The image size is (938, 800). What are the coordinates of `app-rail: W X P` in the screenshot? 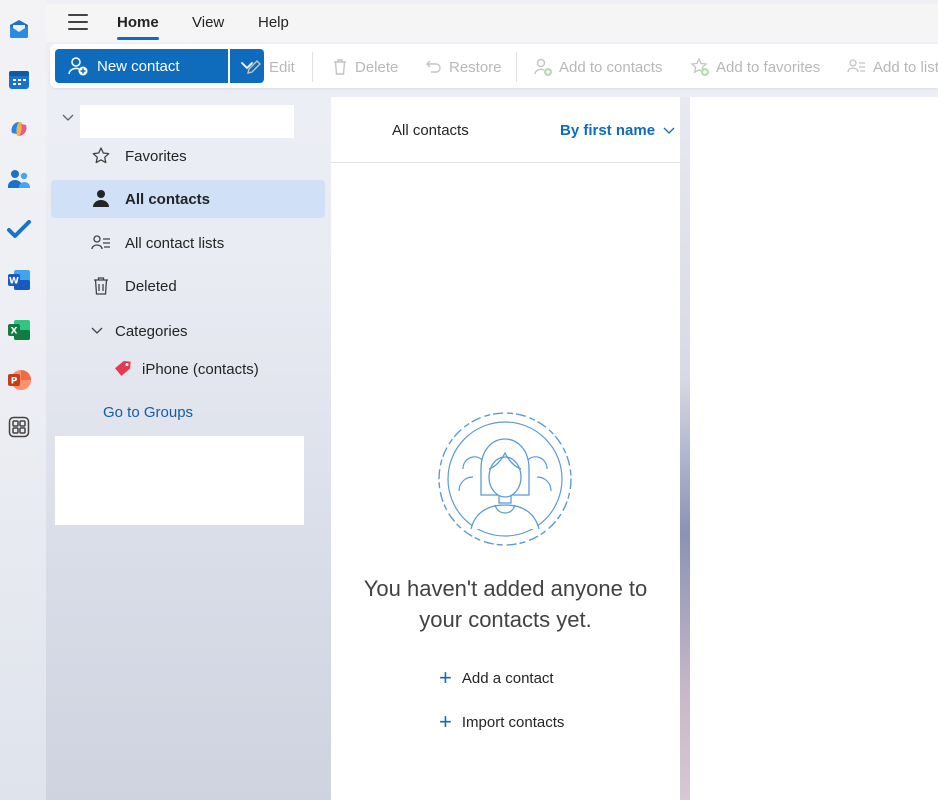 It's located at (23, 400).